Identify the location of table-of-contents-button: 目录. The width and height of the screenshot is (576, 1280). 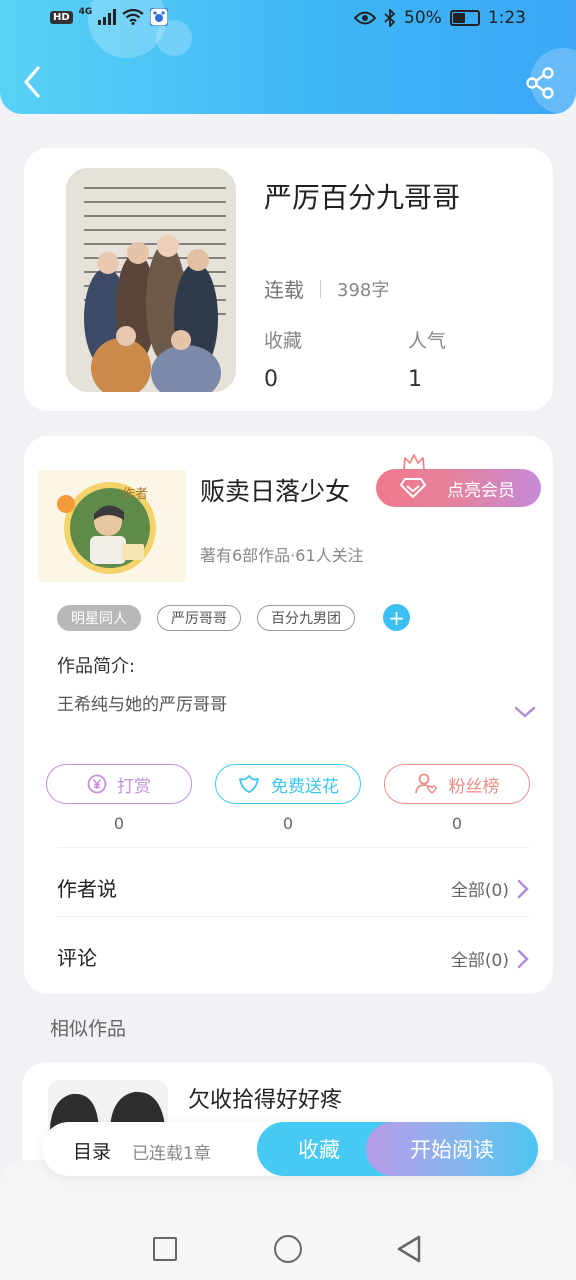
(92, 1150).